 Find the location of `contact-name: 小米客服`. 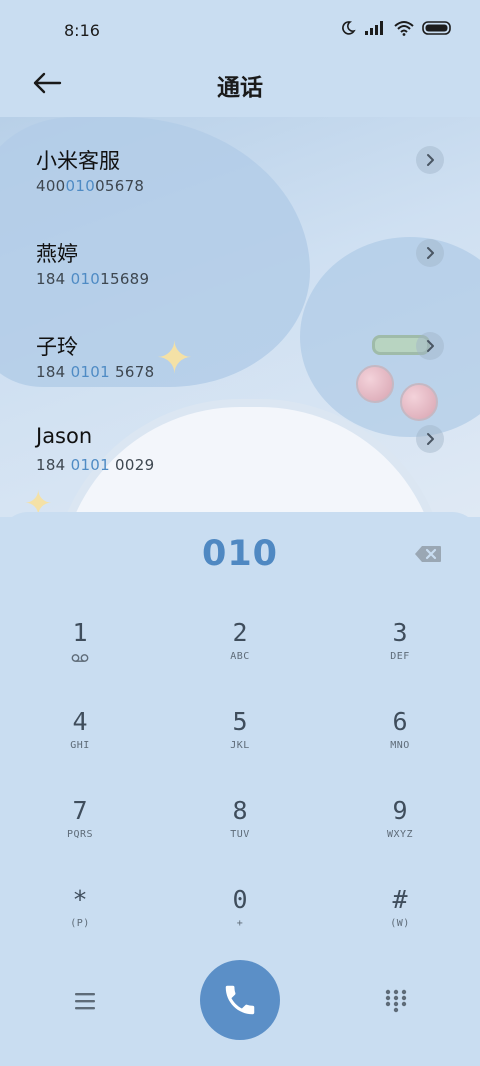

contact-name: 小米客服 is located at coordinates (78, 161).